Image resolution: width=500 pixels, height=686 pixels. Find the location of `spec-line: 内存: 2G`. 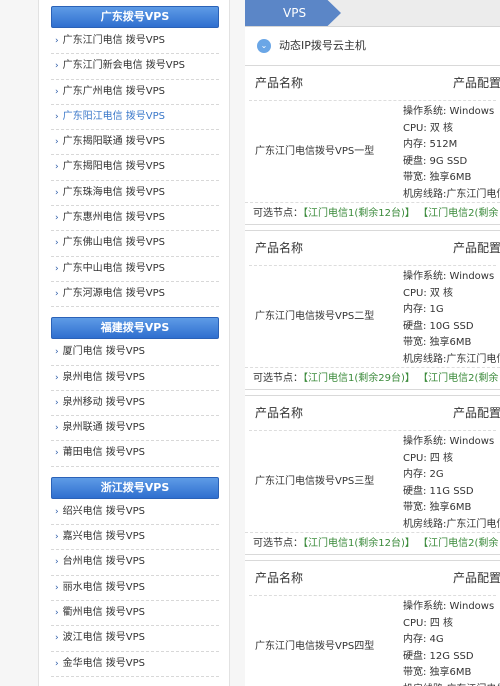

spec-line: 内存: 2G is located at coordinates (423, 474).